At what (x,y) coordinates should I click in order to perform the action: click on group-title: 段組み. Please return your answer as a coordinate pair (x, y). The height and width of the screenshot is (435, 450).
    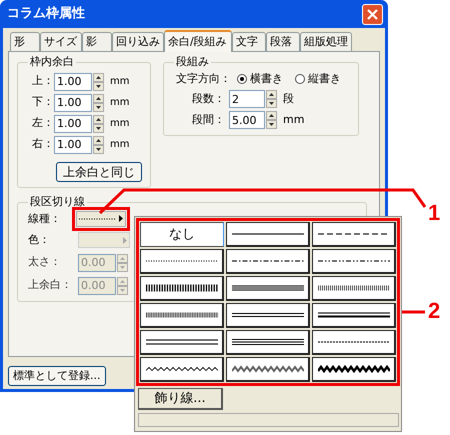
    Looking at the image, I should click on (192, 62).